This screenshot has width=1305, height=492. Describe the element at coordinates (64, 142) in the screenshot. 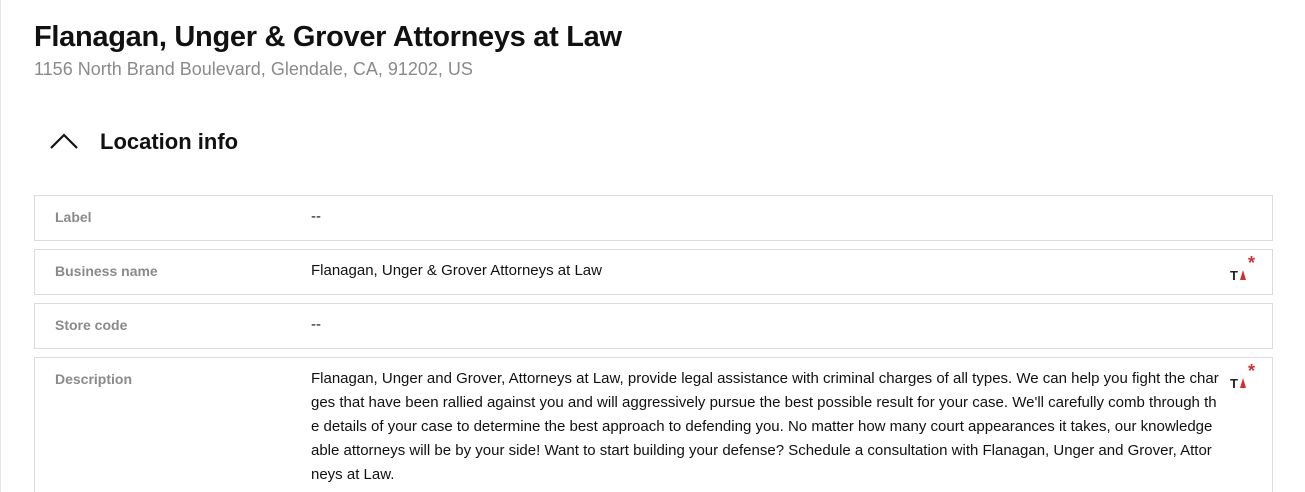

I see `chevron-up-icon` at that location.